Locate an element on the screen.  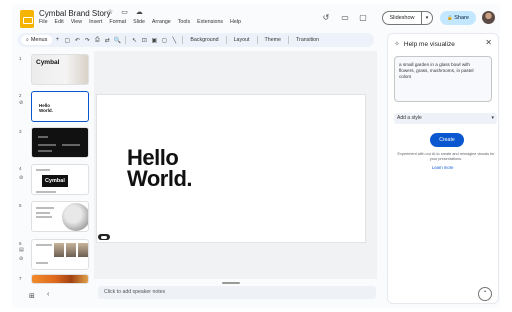
slide-title: Hello World. is located at coordinates (160, 169).